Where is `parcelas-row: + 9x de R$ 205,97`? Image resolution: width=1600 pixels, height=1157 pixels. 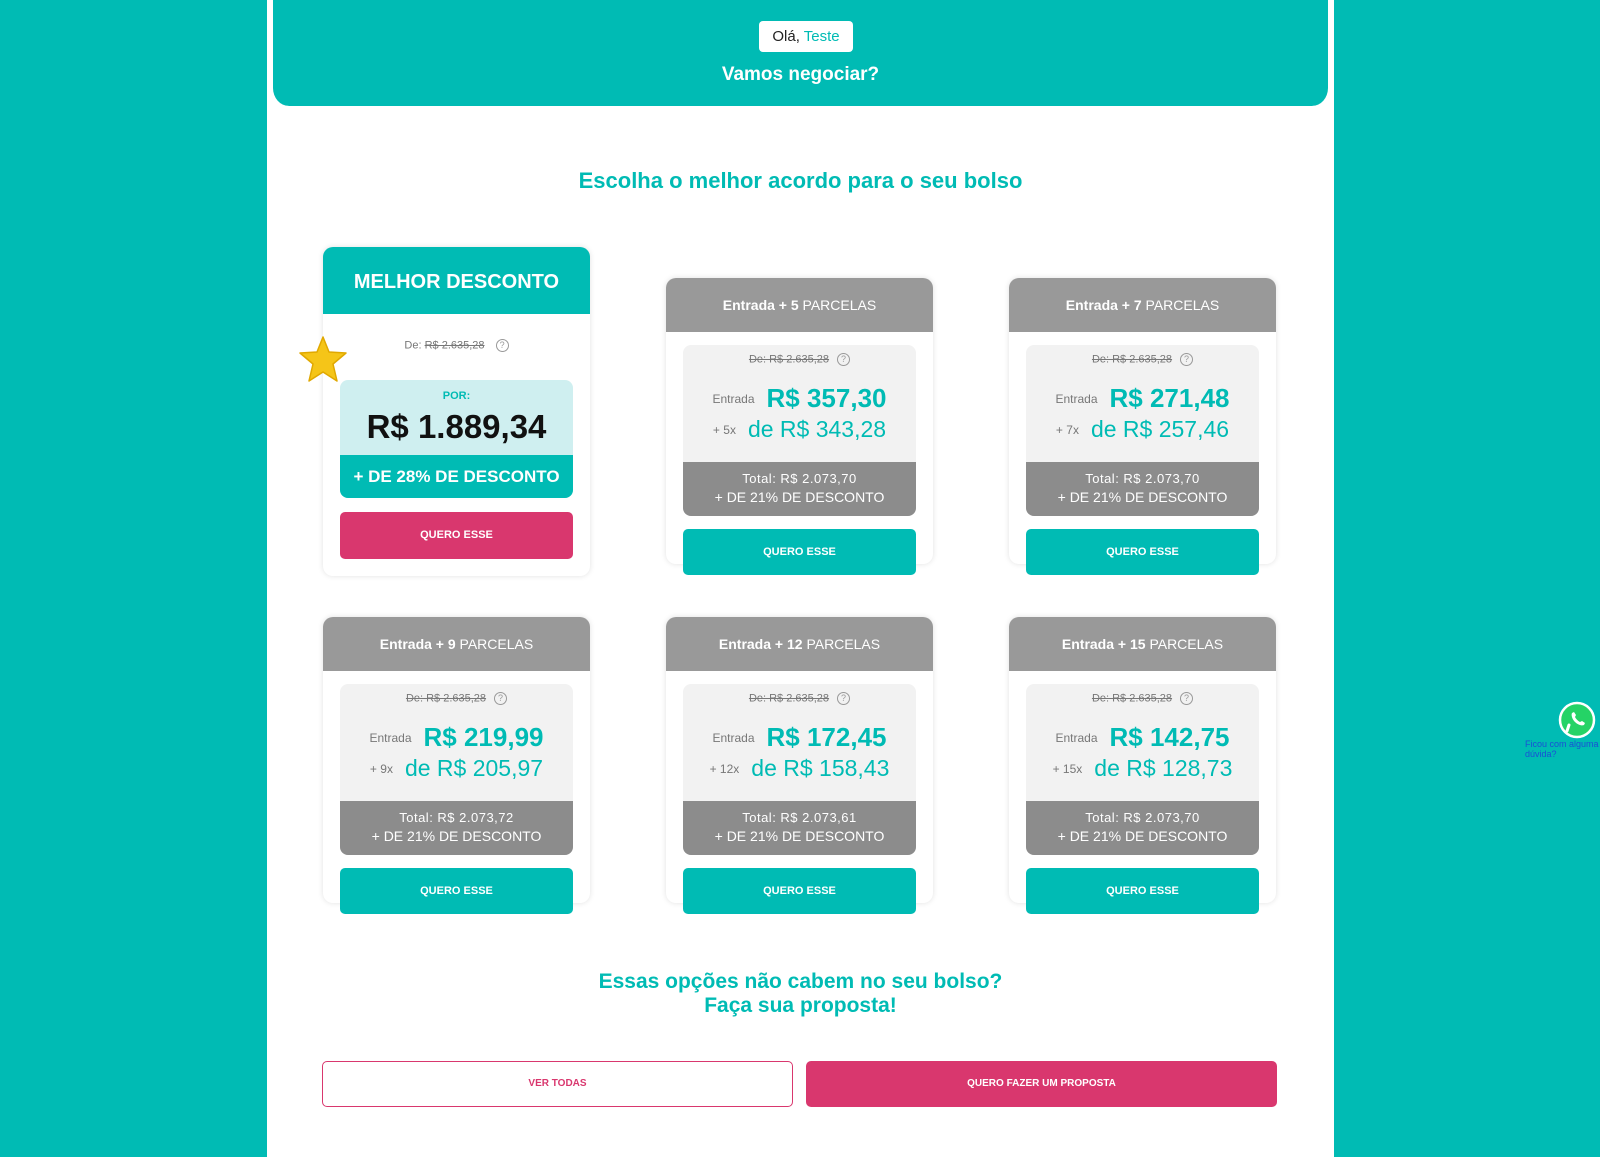 parcelas-row: + 9x de R$ 205,97 is located at coordinates (456, 768).